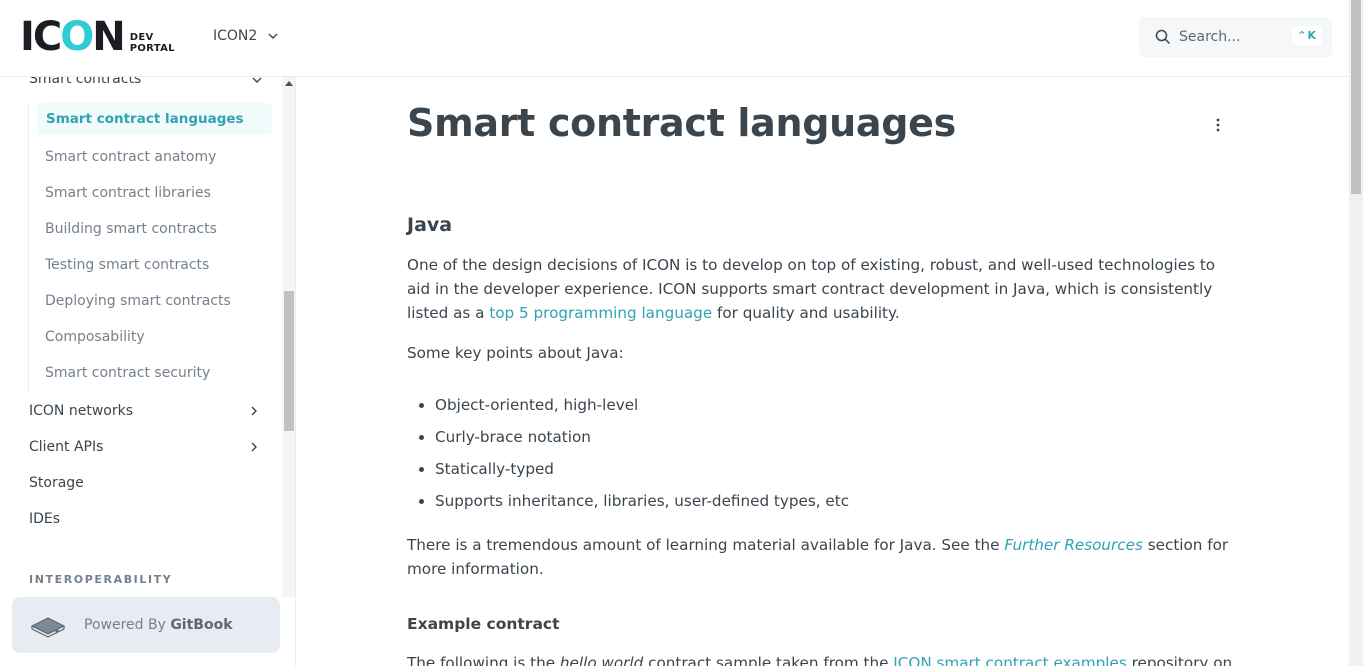  What do you see at coordinates (158, 625) in the screenshot?
I see `powered-by-text: Powered By GitBook` at bounding box center [158, 625].